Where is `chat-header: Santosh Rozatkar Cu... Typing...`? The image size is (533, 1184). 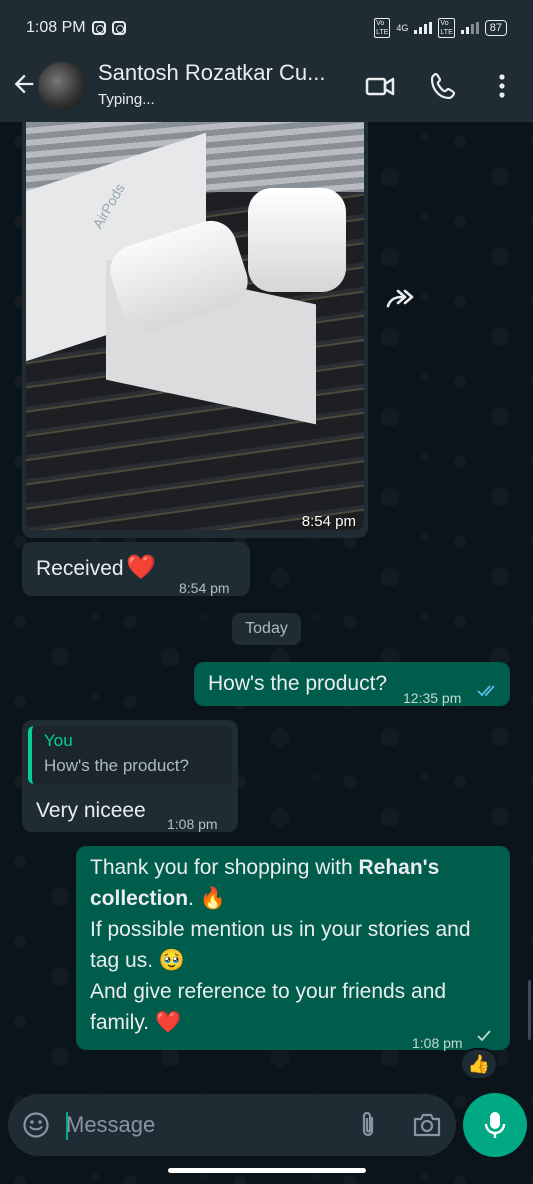 chat-header: Santosh Rozatkar Cu... Typing... is located at coordinates (266, 89).